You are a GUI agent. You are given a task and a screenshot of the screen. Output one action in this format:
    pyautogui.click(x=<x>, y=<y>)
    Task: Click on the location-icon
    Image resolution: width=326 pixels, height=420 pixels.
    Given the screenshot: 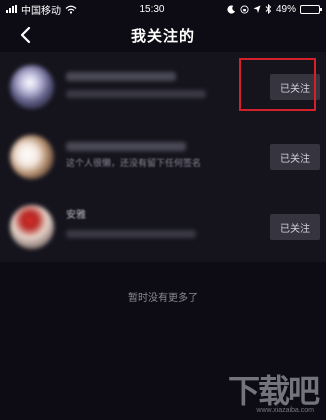 What is the action you would take?
    pyautogui.click(x=257, y=9)
    